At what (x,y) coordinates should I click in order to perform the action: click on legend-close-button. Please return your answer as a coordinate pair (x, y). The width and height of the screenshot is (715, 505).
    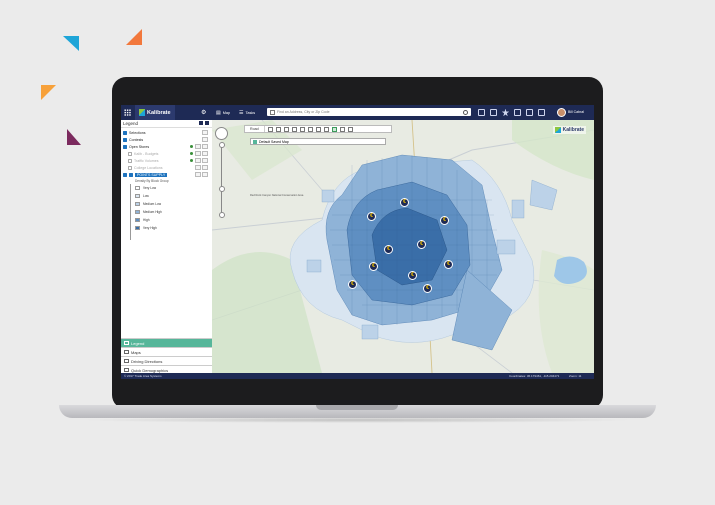
    Looking at the image, I should click on (207, 123).